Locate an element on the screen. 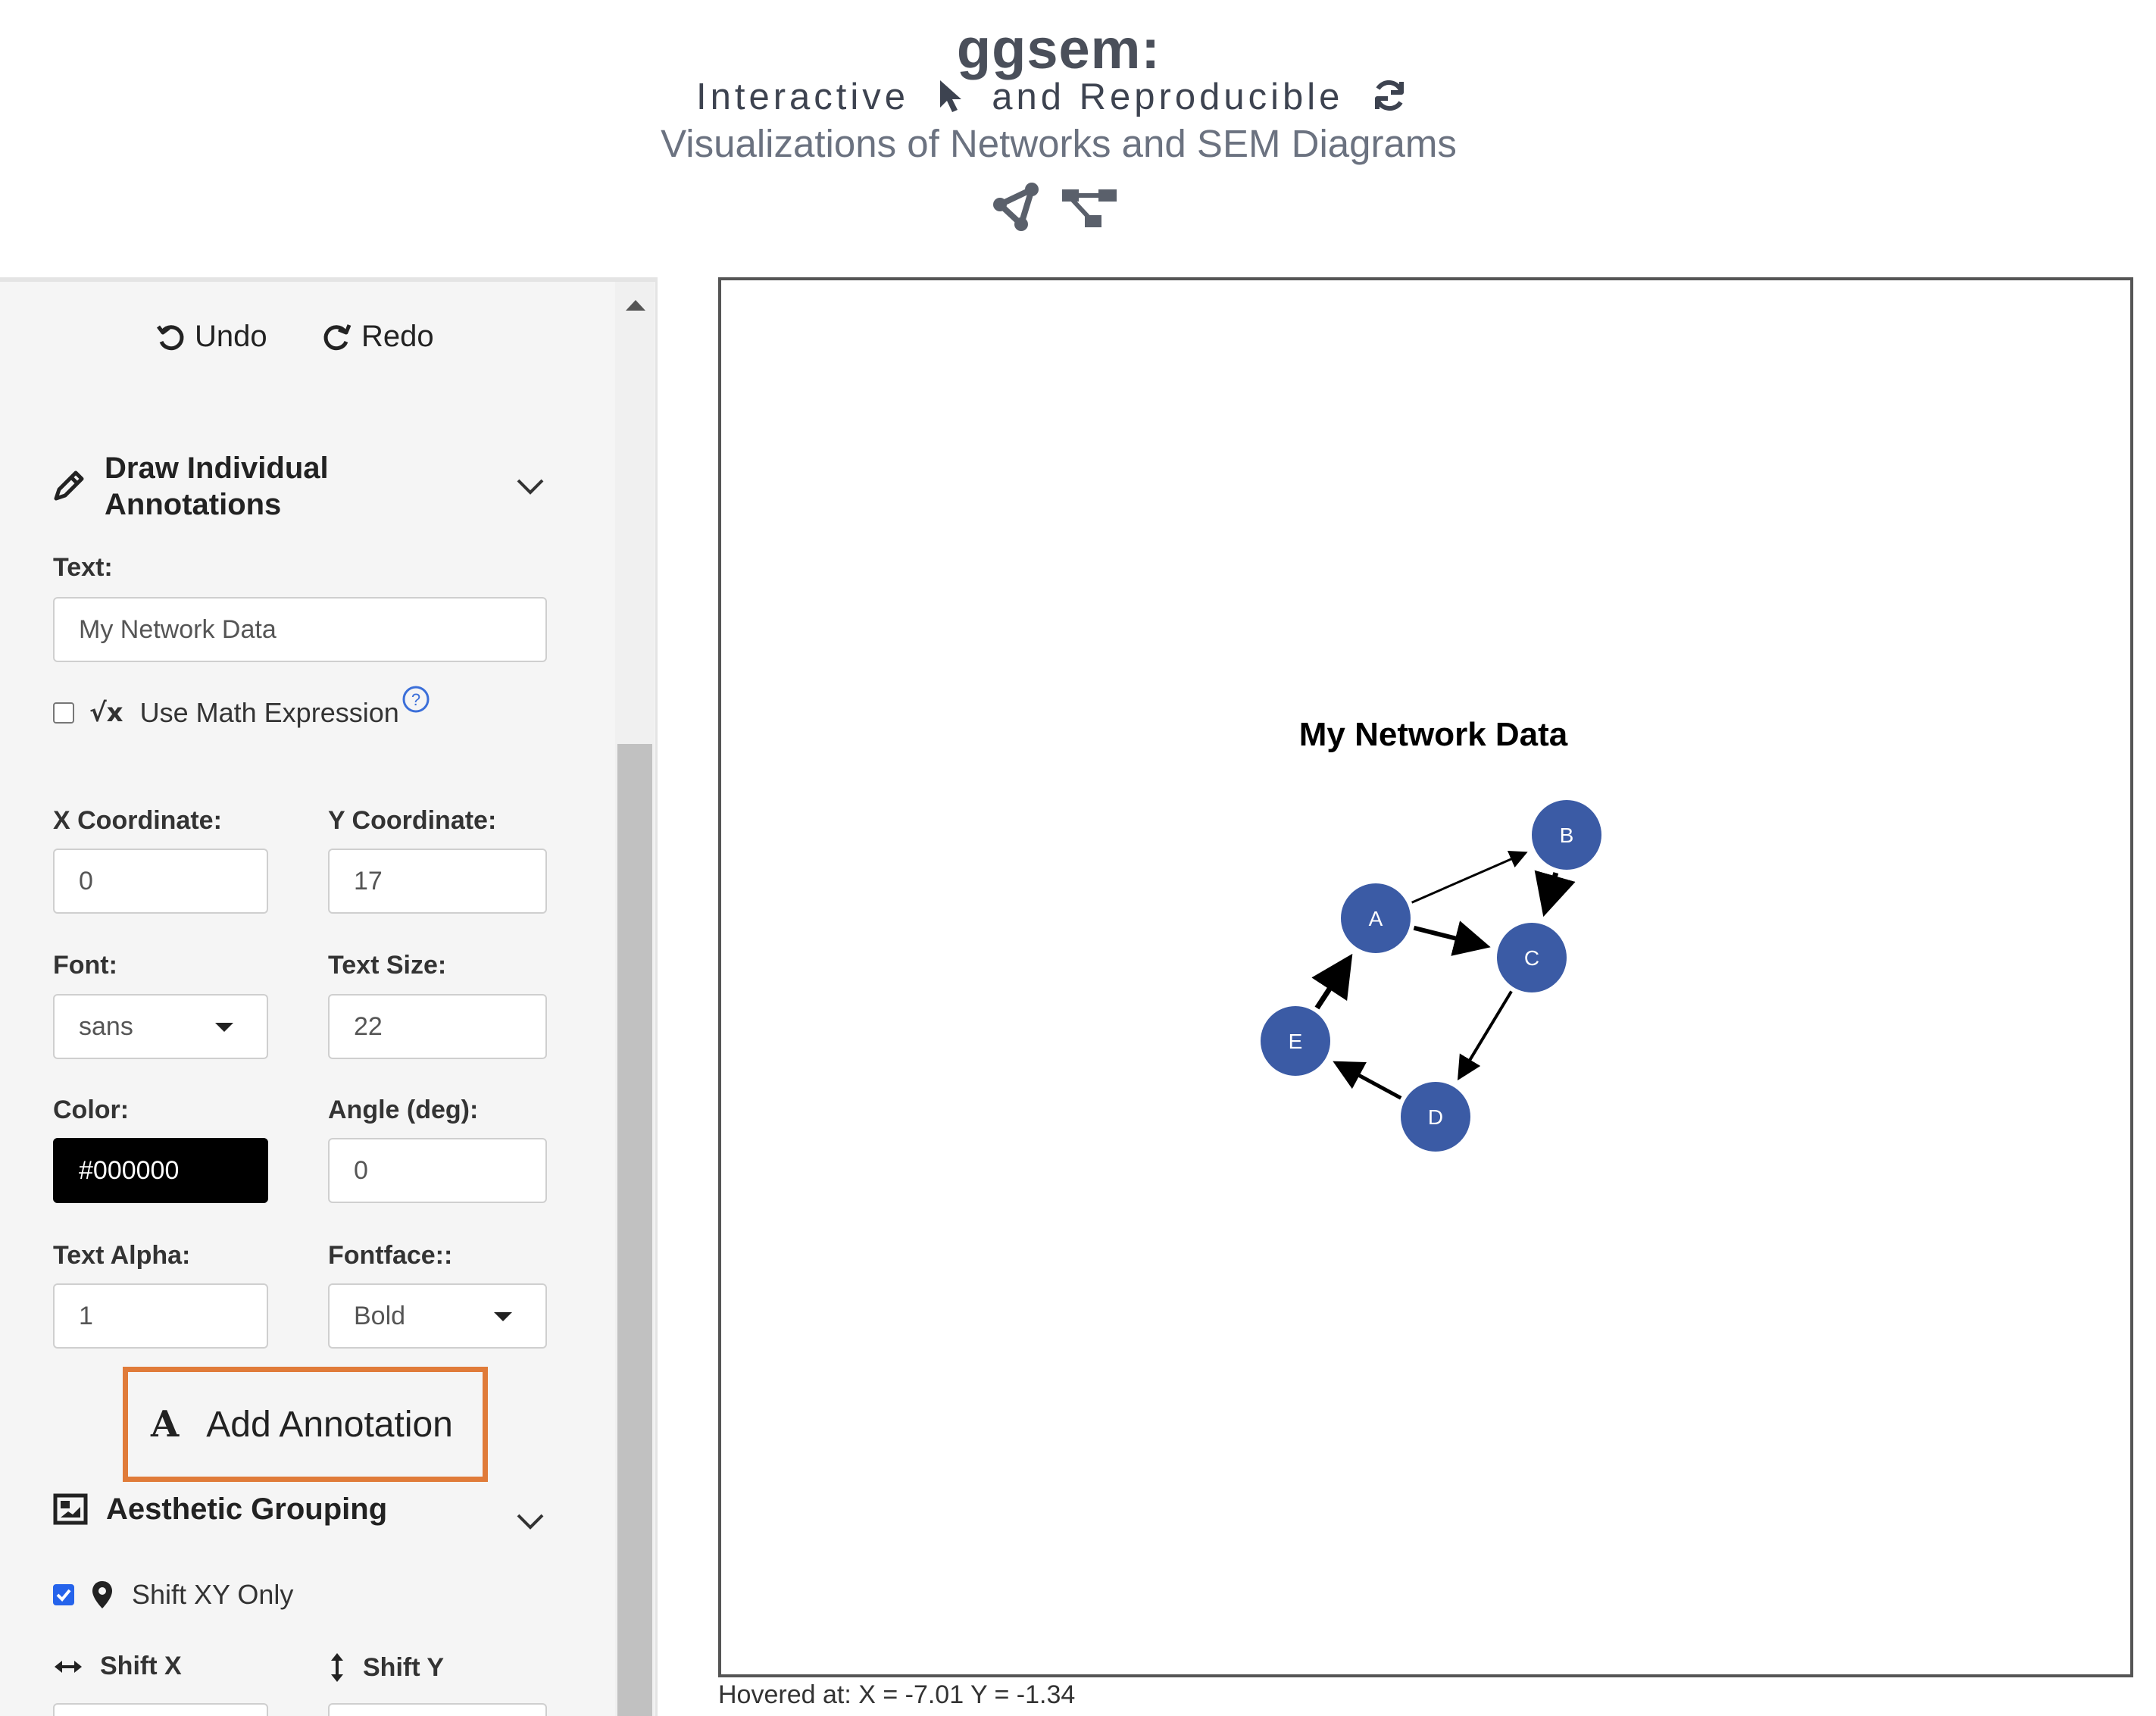 This screenshot has width=2156, height=1716. y-coordinate-label: Y Coordinate: is located at coordinates (413, 820).